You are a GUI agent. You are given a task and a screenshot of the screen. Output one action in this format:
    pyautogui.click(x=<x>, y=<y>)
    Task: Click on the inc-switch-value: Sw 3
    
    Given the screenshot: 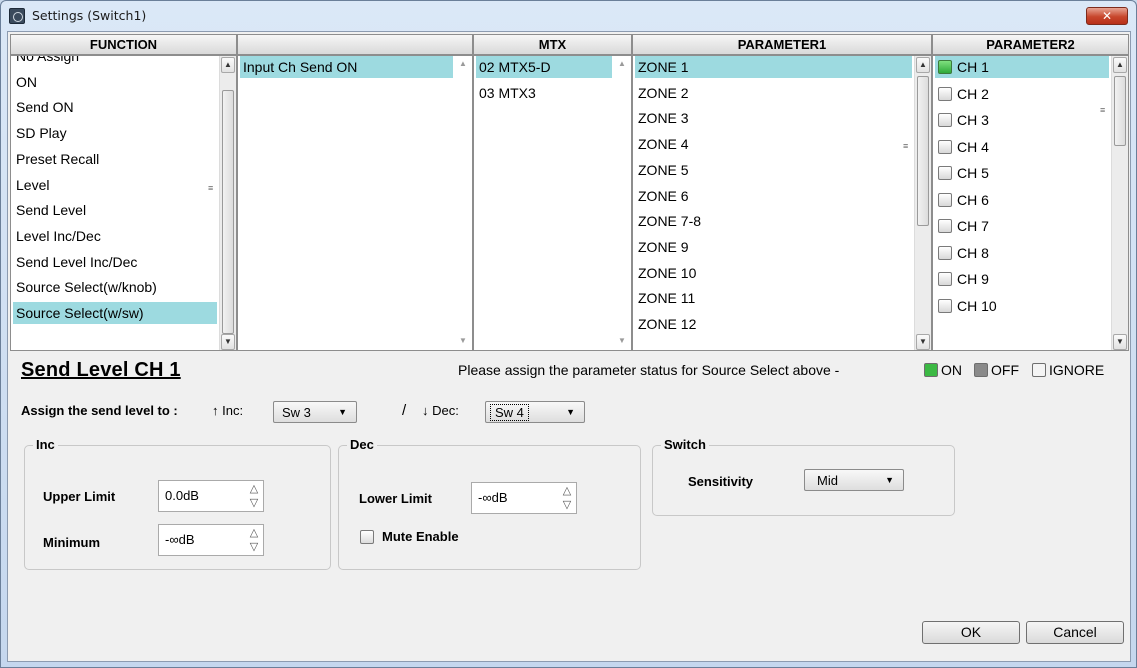 What is the action you would take?
    pyautogui.click(x=296, y=412)
    